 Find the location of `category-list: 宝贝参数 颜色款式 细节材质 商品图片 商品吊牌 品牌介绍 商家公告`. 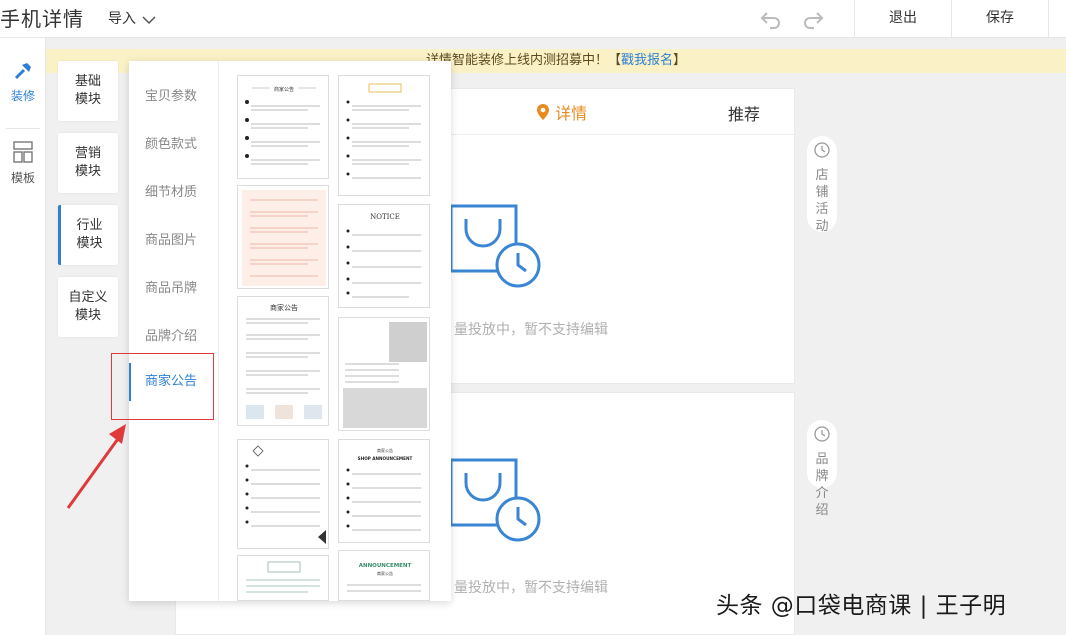

category-list: 宝贝参数 颜色款式 细节材质 商品图片 商品吊牌 品牌介绍 商家公告 is located at coordinates (174, 331).